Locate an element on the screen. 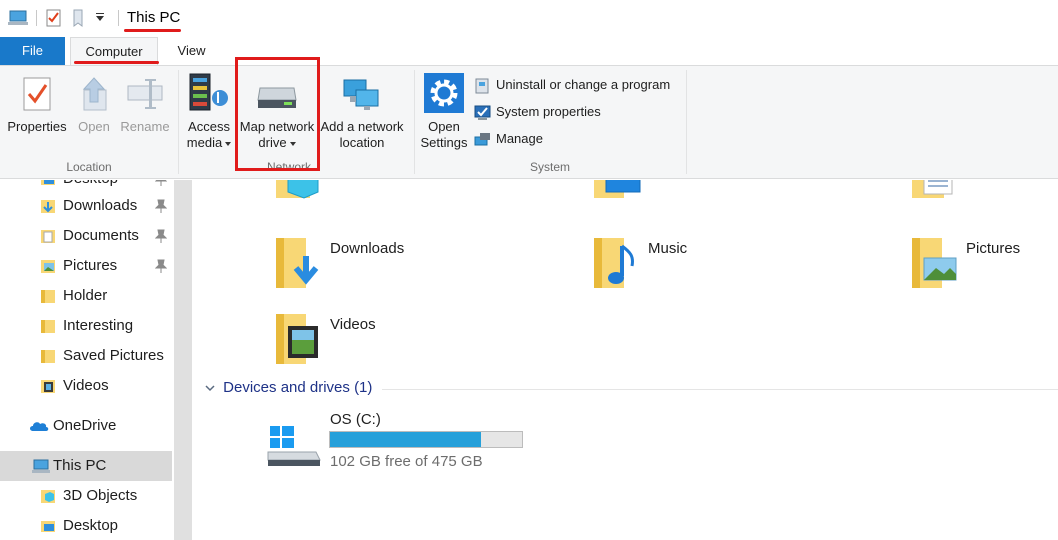 Image resolution: width=1058 pixels, height=540 pixels. customize-bar is located at coordinates (100, 13).